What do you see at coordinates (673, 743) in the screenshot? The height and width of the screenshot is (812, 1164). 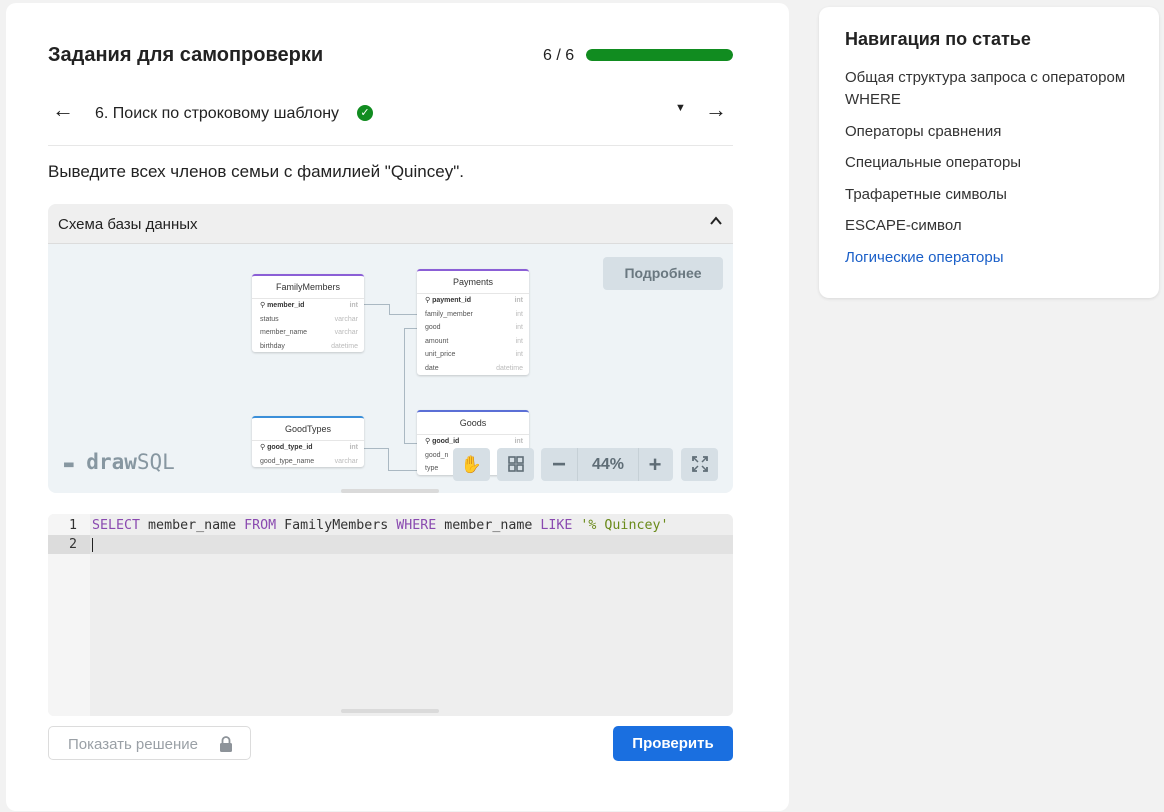 I see `check-button: Проверить` at bounding box center [673, 743].